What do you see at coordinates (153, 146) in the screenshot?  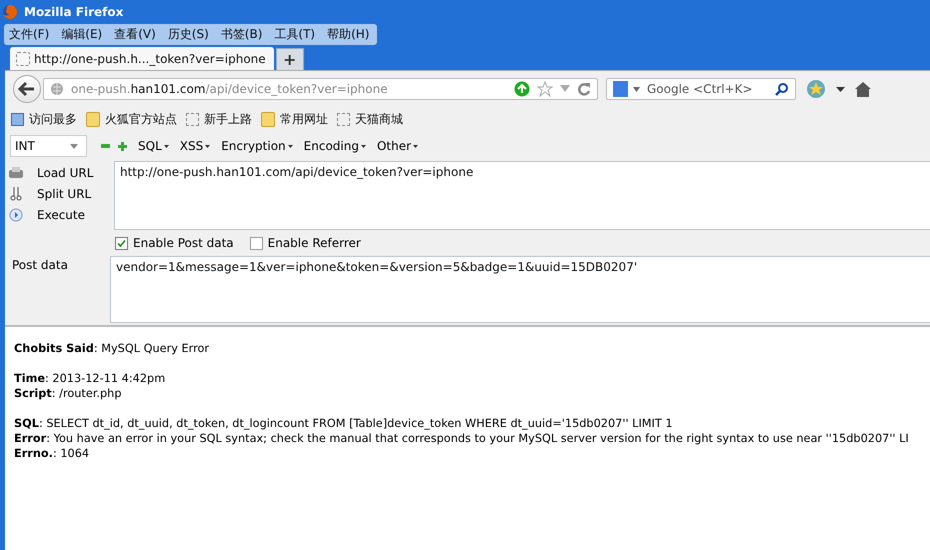 I see `hackbar-menu: SQL` at bounding box center [153, 146].